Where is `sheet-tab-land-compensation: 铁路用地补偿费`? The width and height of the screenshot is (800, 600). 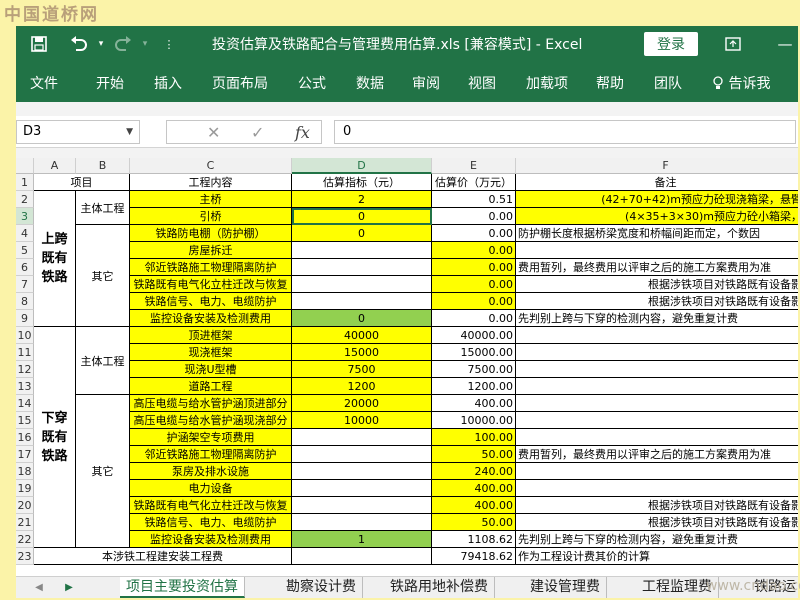
sheet-tab-land-compensation: 铁路用地补偿费 is located at coordinates (439, 587).